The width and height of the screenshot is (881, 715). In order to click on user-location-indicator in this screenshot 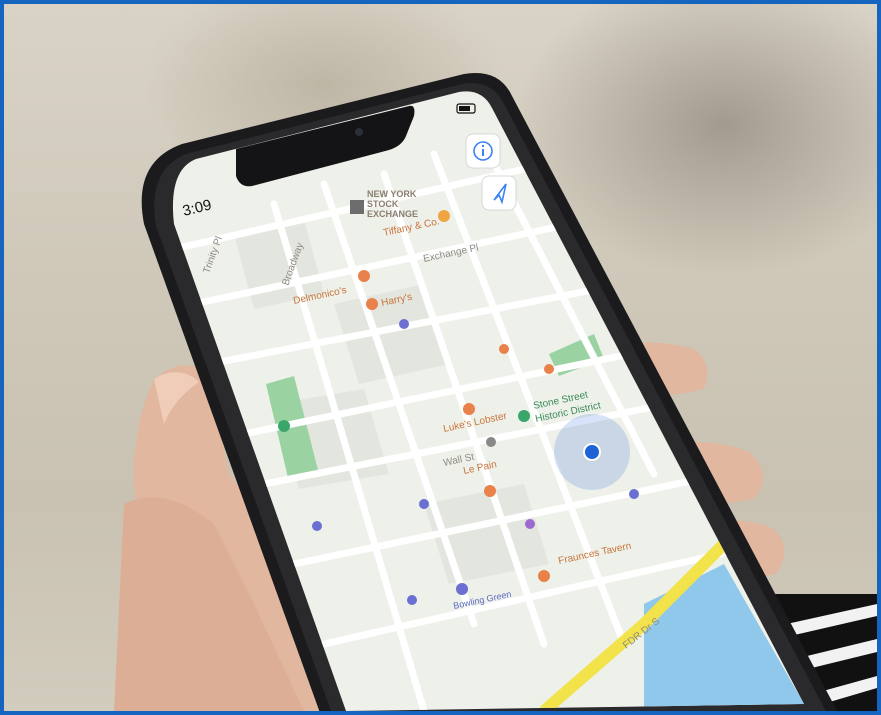, I will do `click(592, 452)`.